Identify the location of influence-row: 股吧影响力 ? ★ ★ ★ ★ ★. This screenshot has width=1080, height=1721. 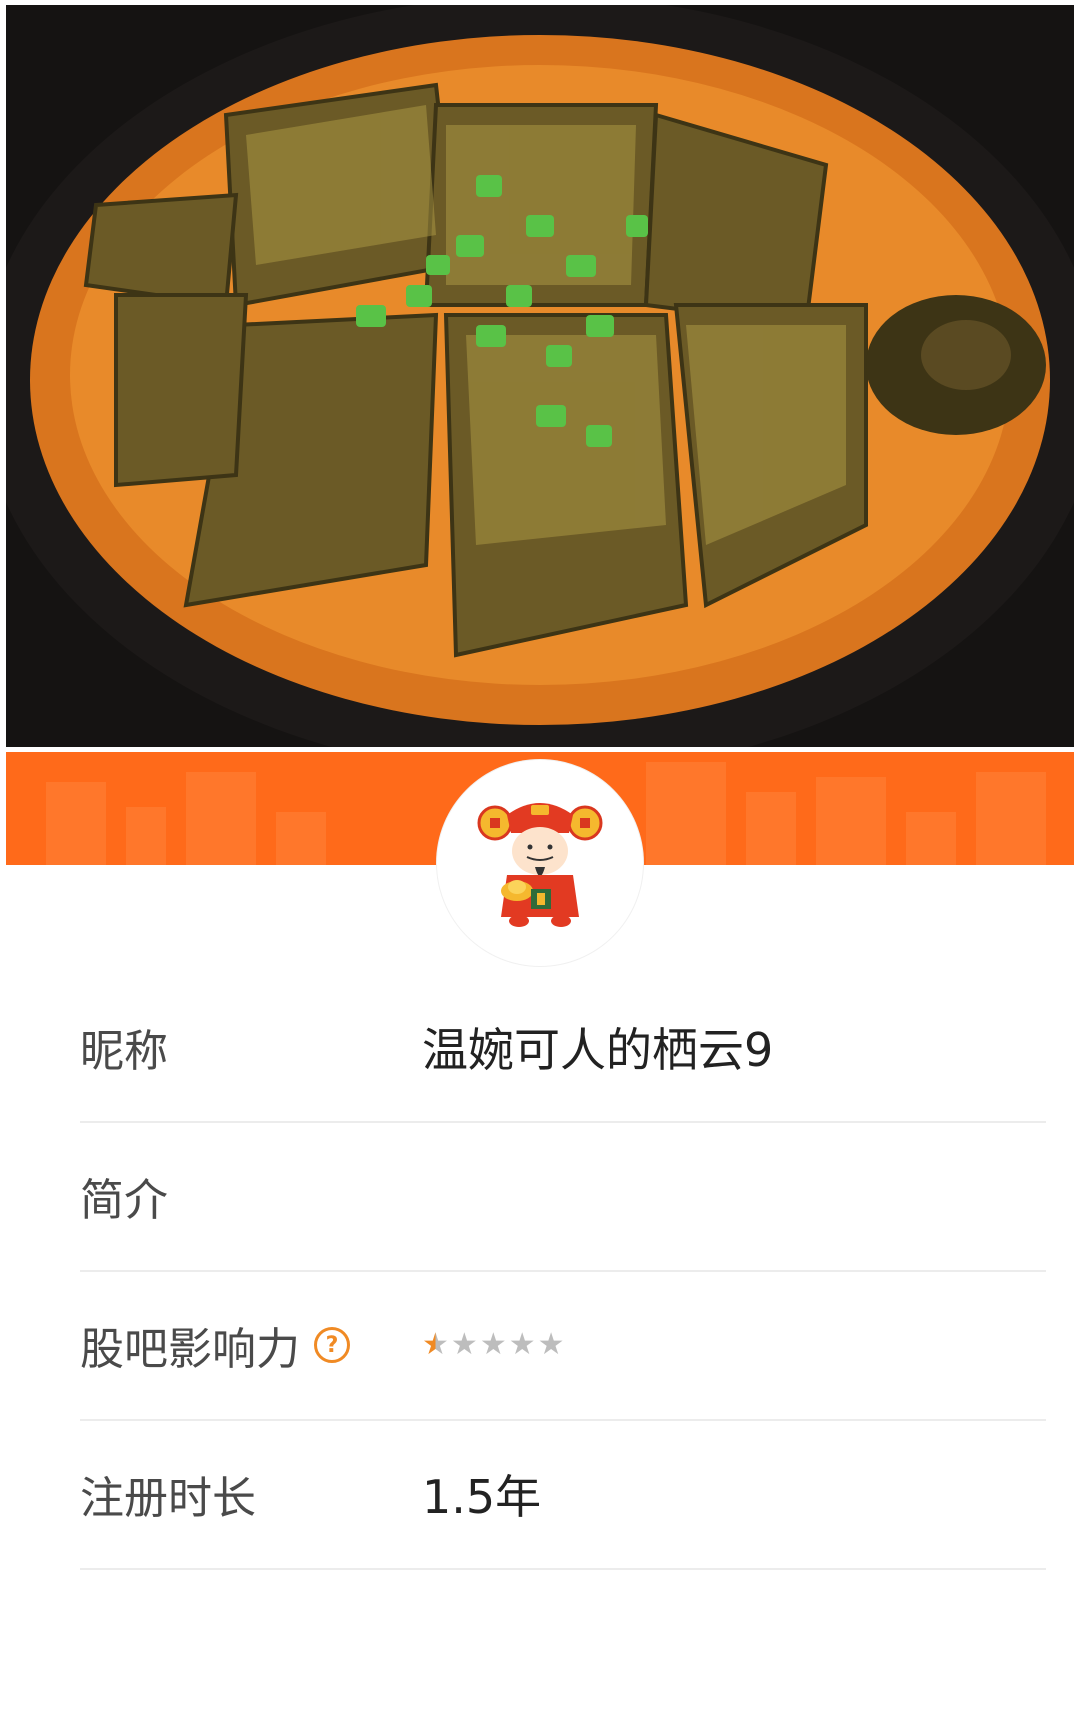
(563, 1346).